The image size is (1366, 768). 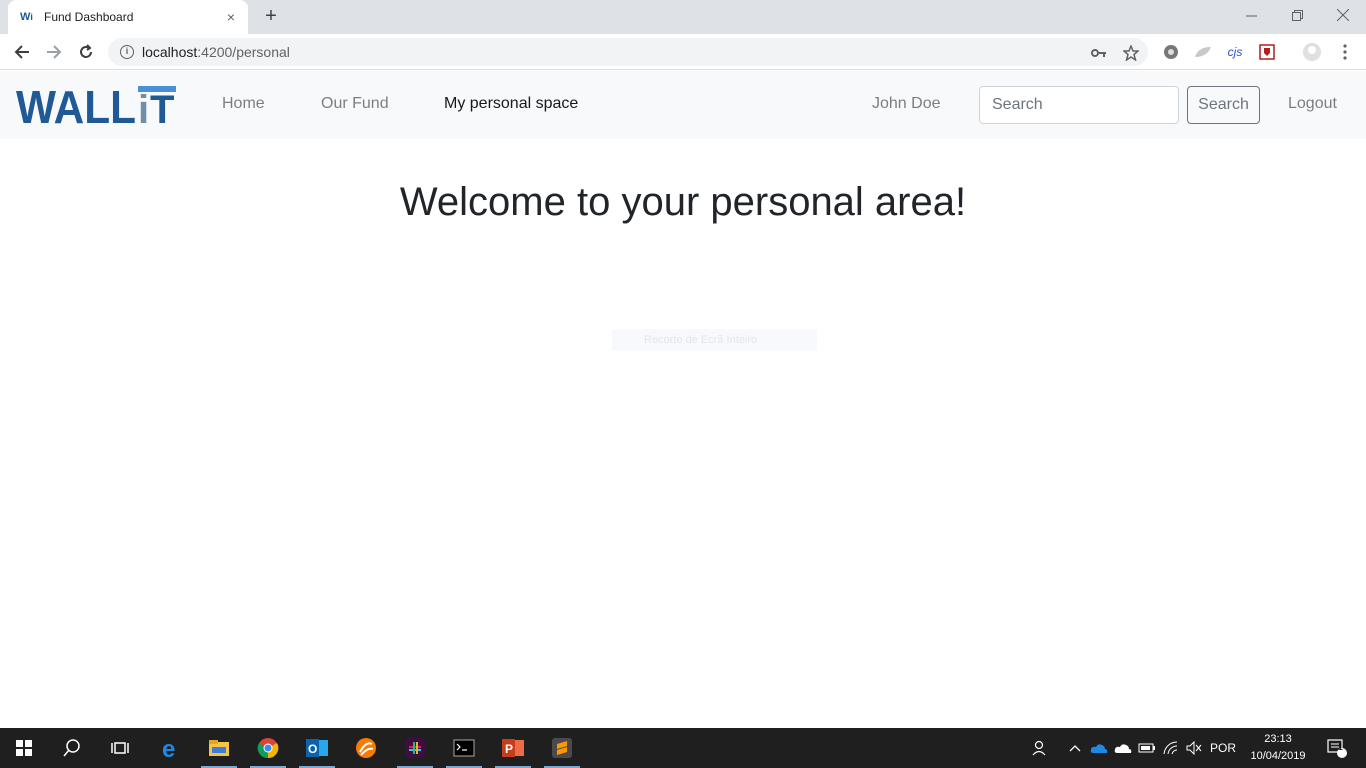 I want to click on browser-toolbar: i localhost:4200/personal cjs, so click(x=683, y=52).